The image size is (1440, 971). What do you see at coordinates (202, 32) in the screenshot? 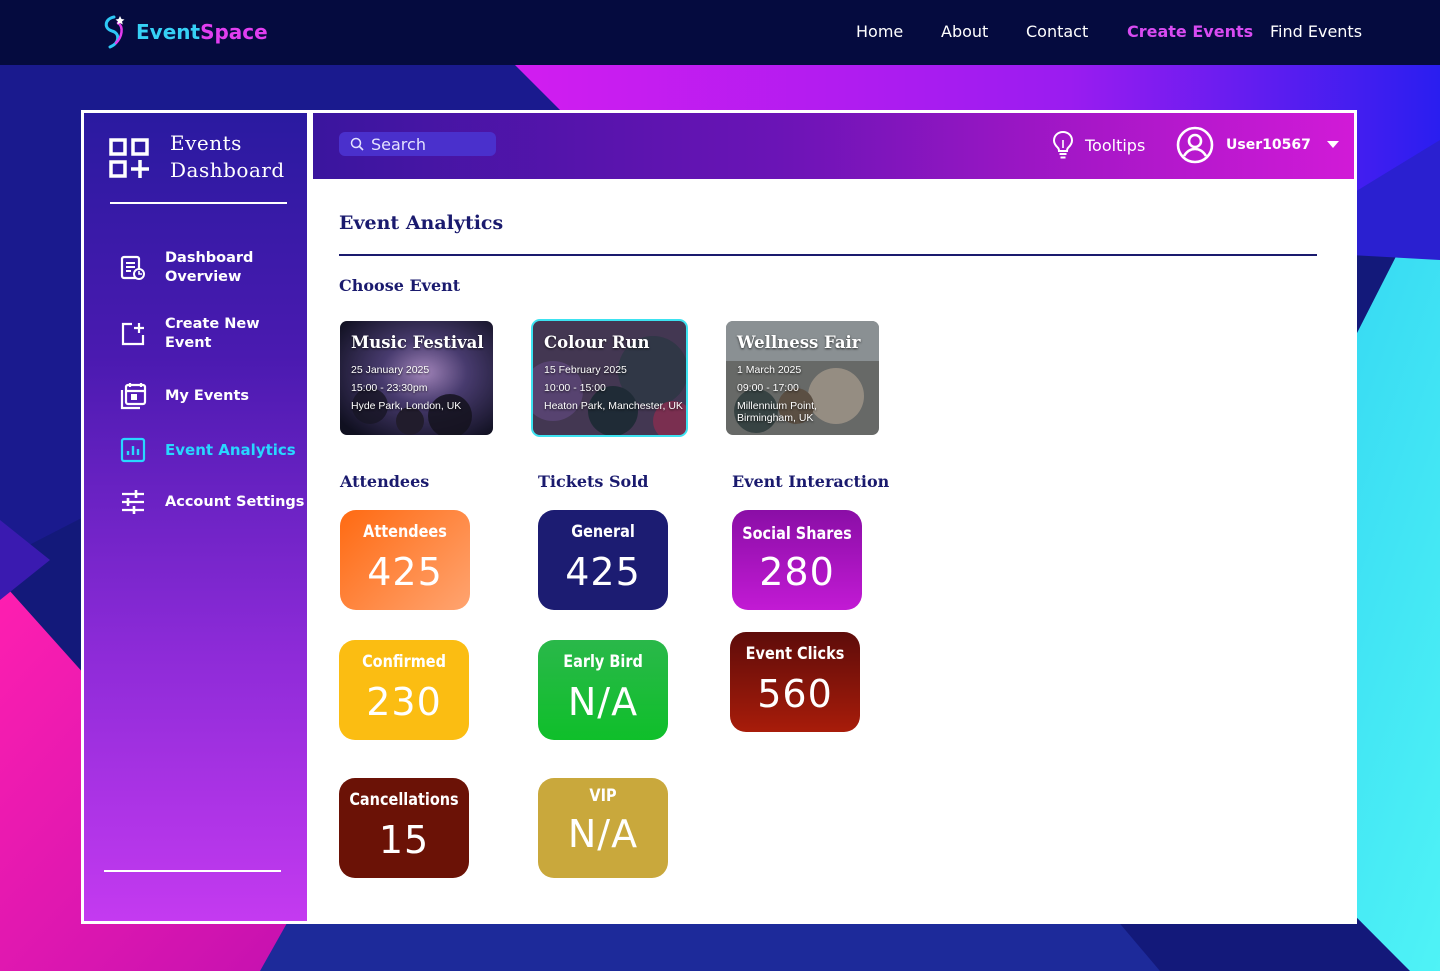
I see `brand-name: EventSpace` at bounding box center [202, 32].